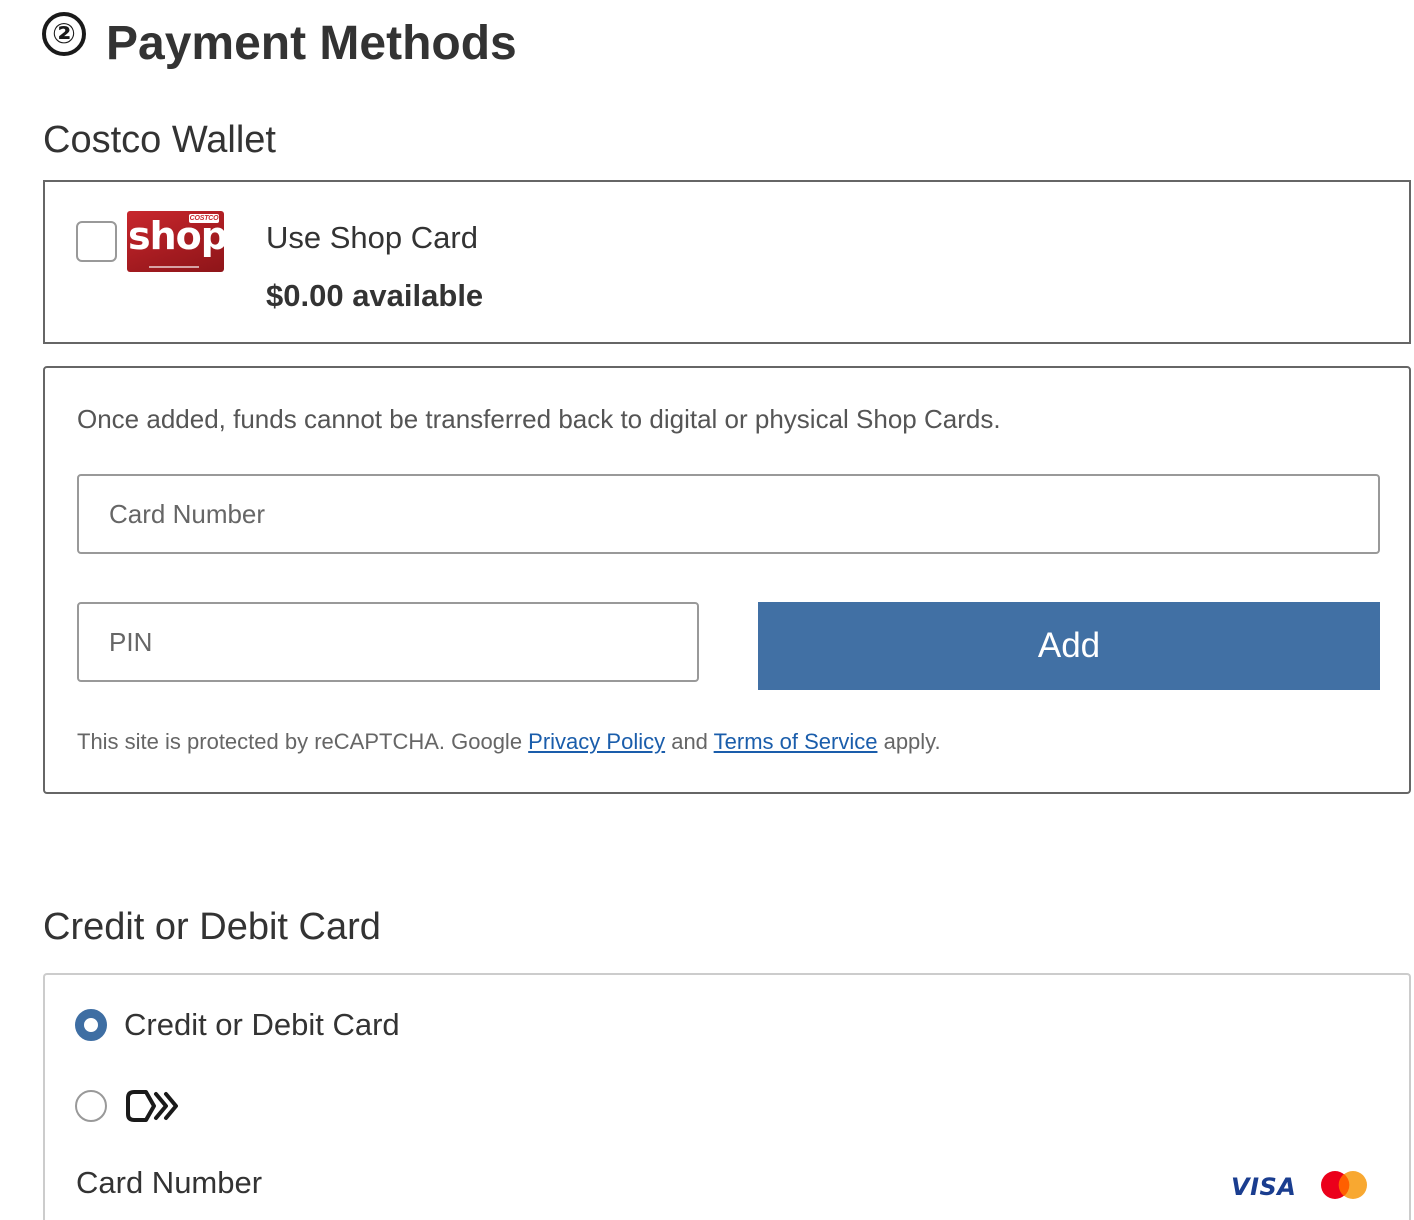 The image size is (1414, 1220). Describe the element at coordinates (372, 237) in the screenshot. I see `use-shop-card-label: Use Shop Card` at that location.